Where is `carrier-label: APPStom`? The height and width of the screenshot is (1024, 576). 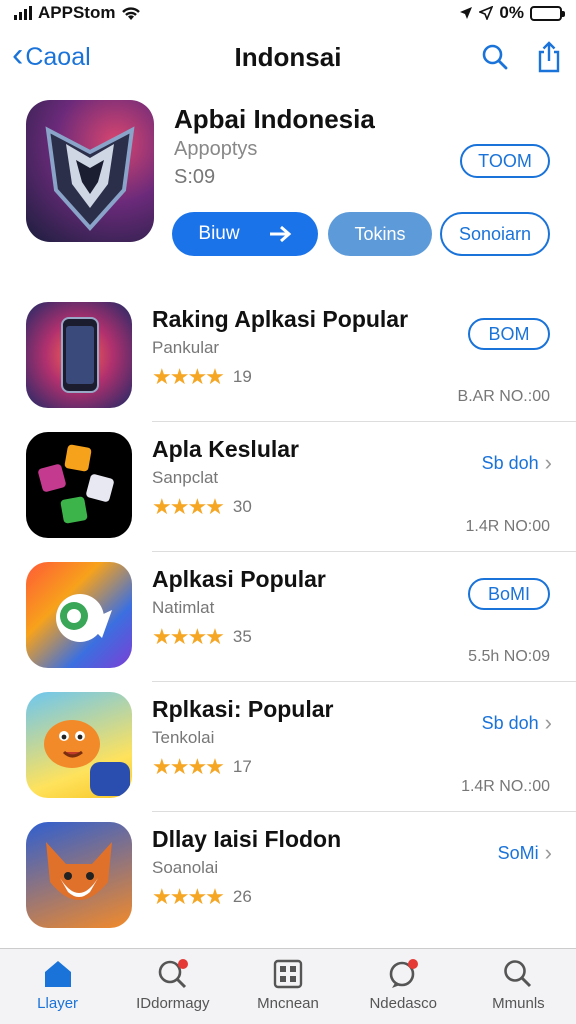 carrier-label: APPStom is located at coordinates (77, 12).